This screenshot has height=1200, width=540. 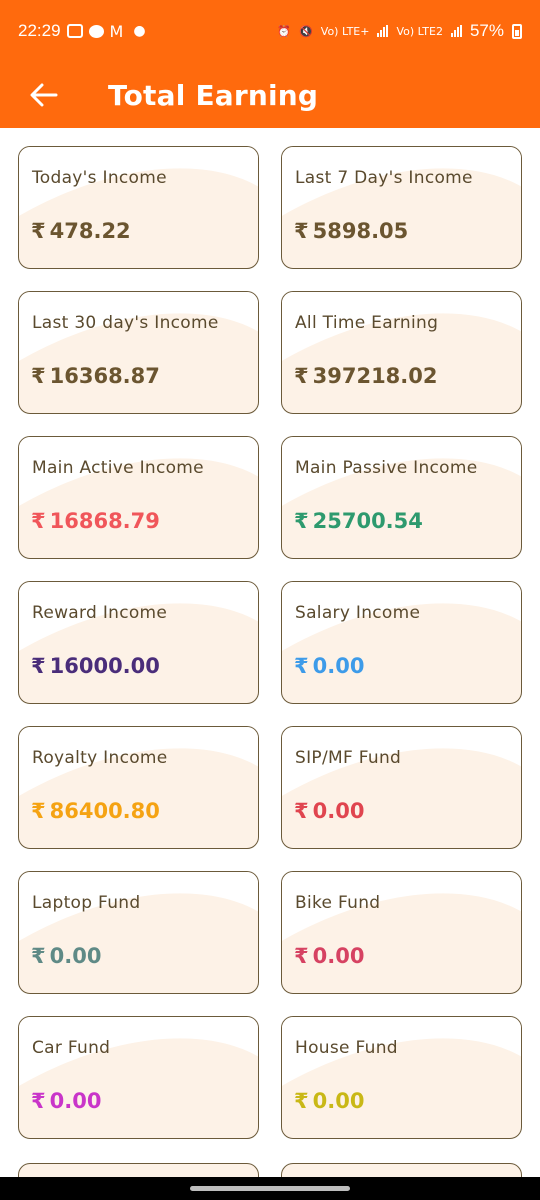 I want to click on network-2-label: Vo) LTE2, so click(x=419, y=31).